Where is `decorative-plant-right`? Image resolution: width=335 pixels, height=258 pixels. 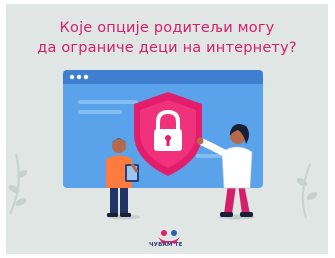 decorative-plant-right is located at coordinates (307, 191).